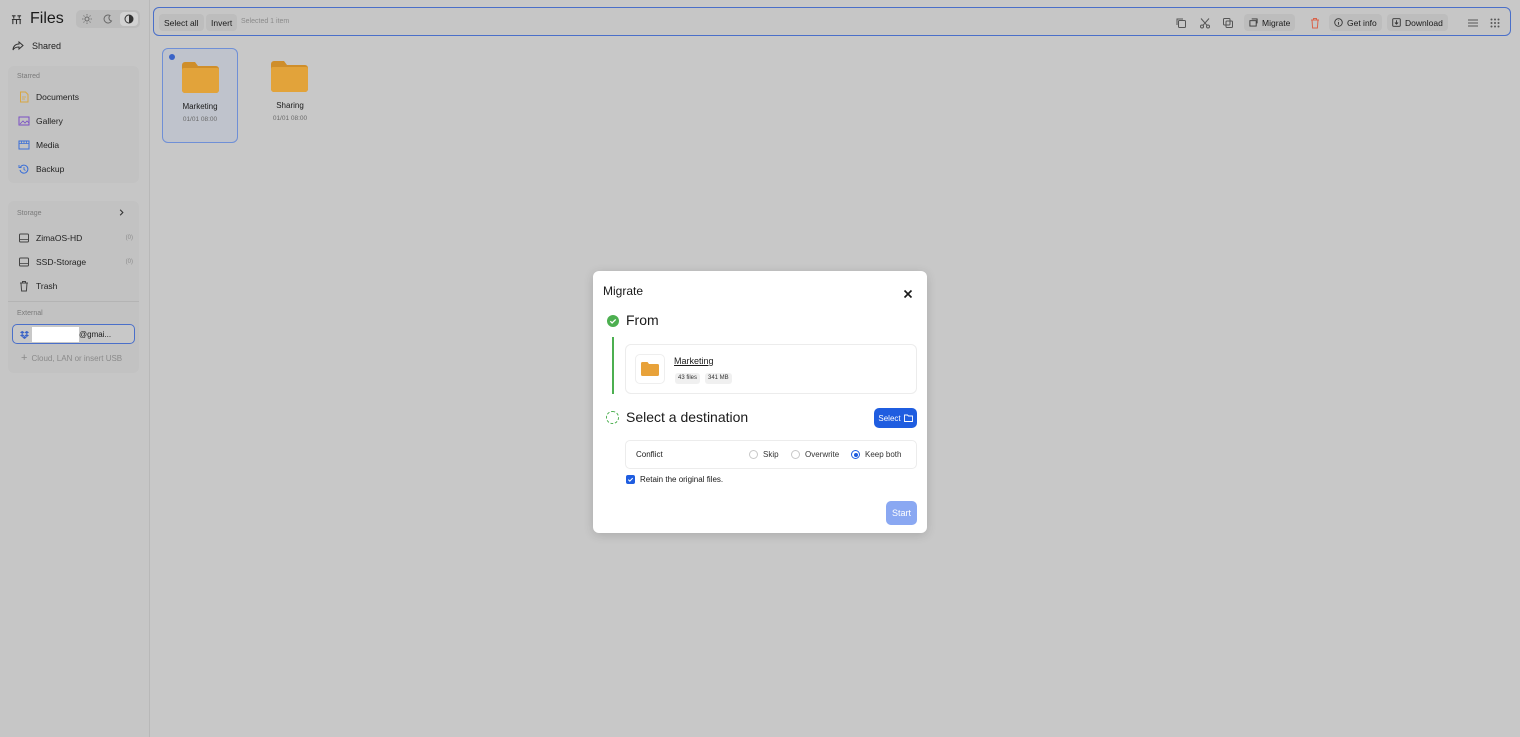 This screenshot has height=737, width=1520. I want to click on file-tile-marketing: Marketing 01/01 08:00, so click(200, 95).